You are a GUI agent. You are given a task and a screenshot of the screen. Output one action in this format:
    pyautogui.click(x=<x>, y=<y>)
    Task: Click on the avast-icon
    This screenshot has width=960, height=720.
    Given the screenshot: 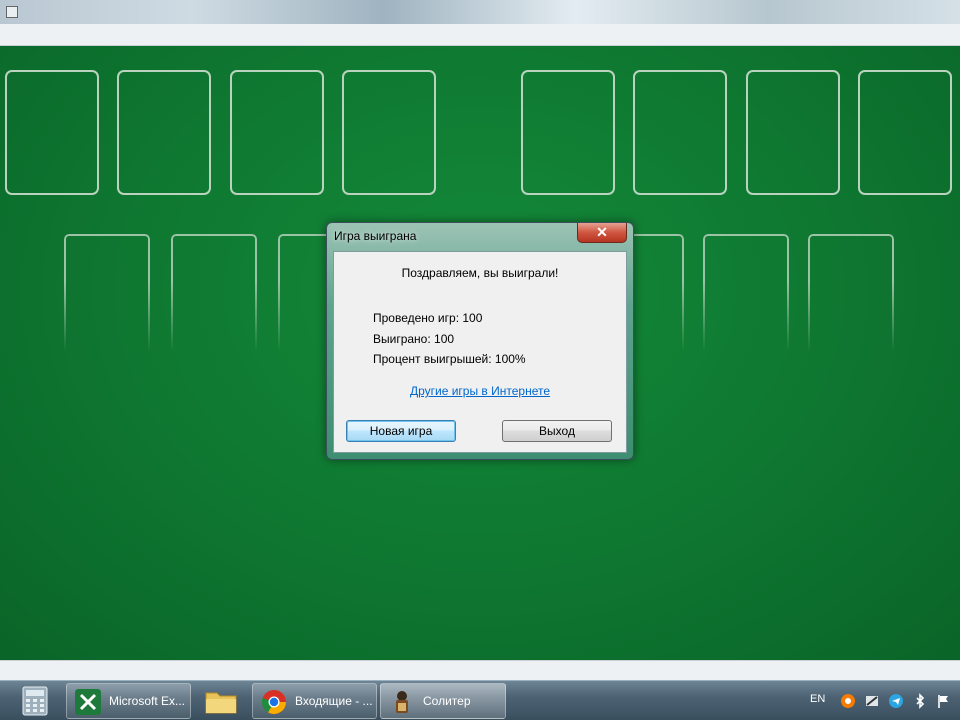 What is the action you would take?
    pyautogui.click(x=848, y=701)
    